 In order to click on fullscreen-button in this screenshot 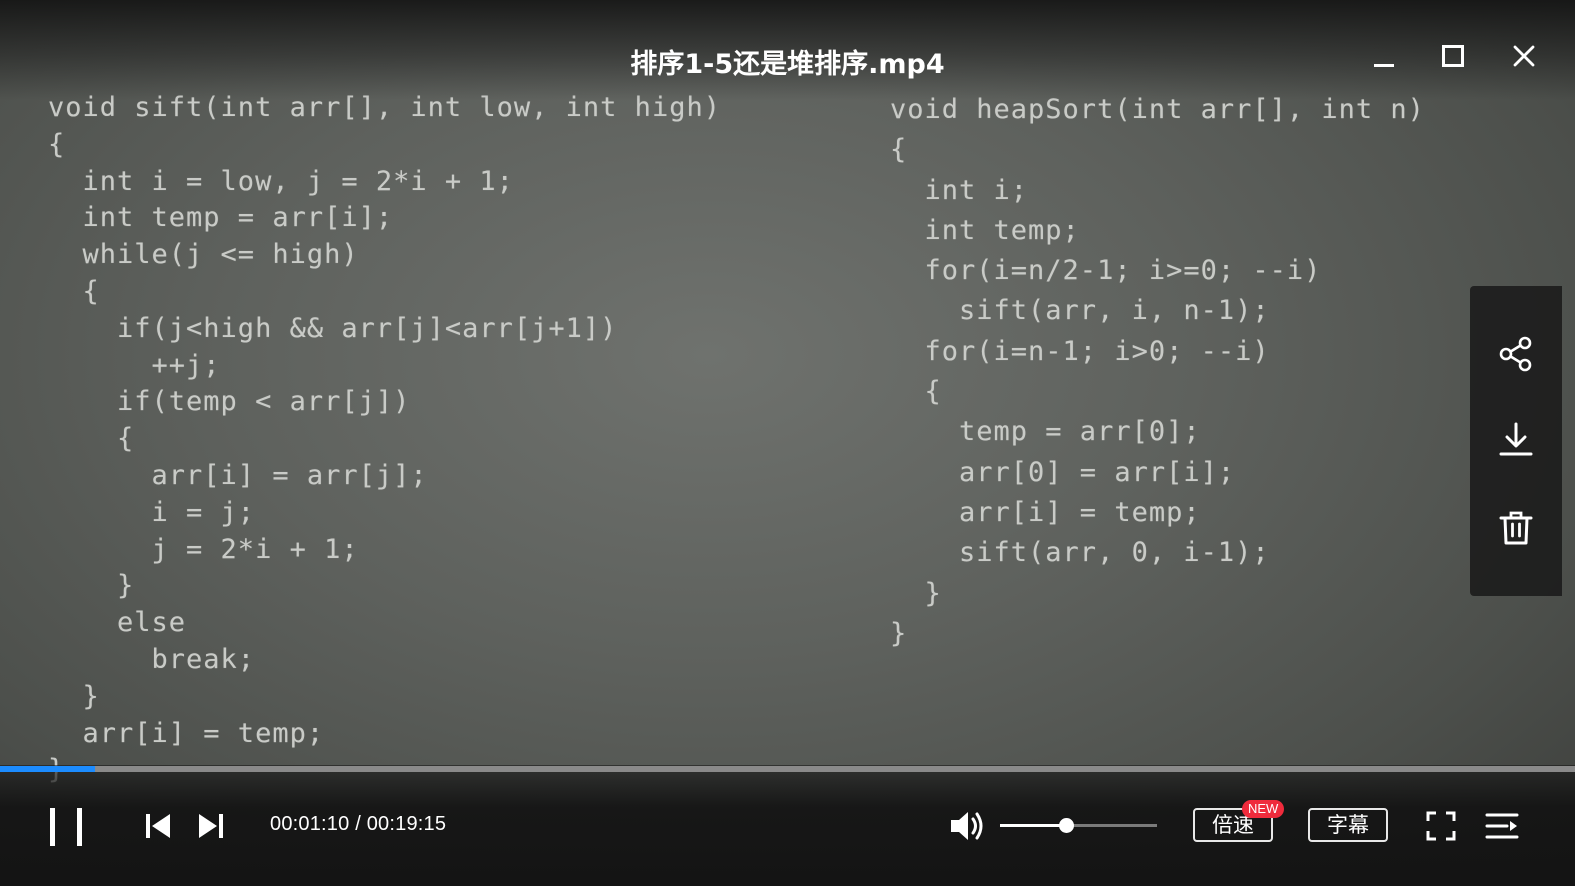, I will do `click(1441, 826)`.